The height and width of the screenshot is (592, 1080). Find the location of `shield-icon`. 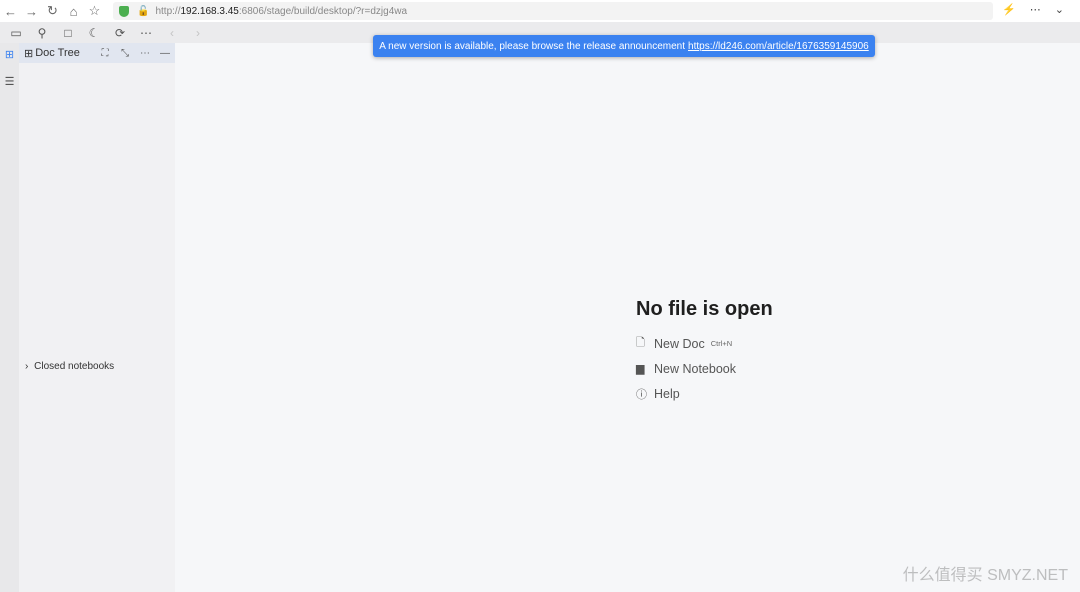

shield-icon is located at coordinates (124, 11).